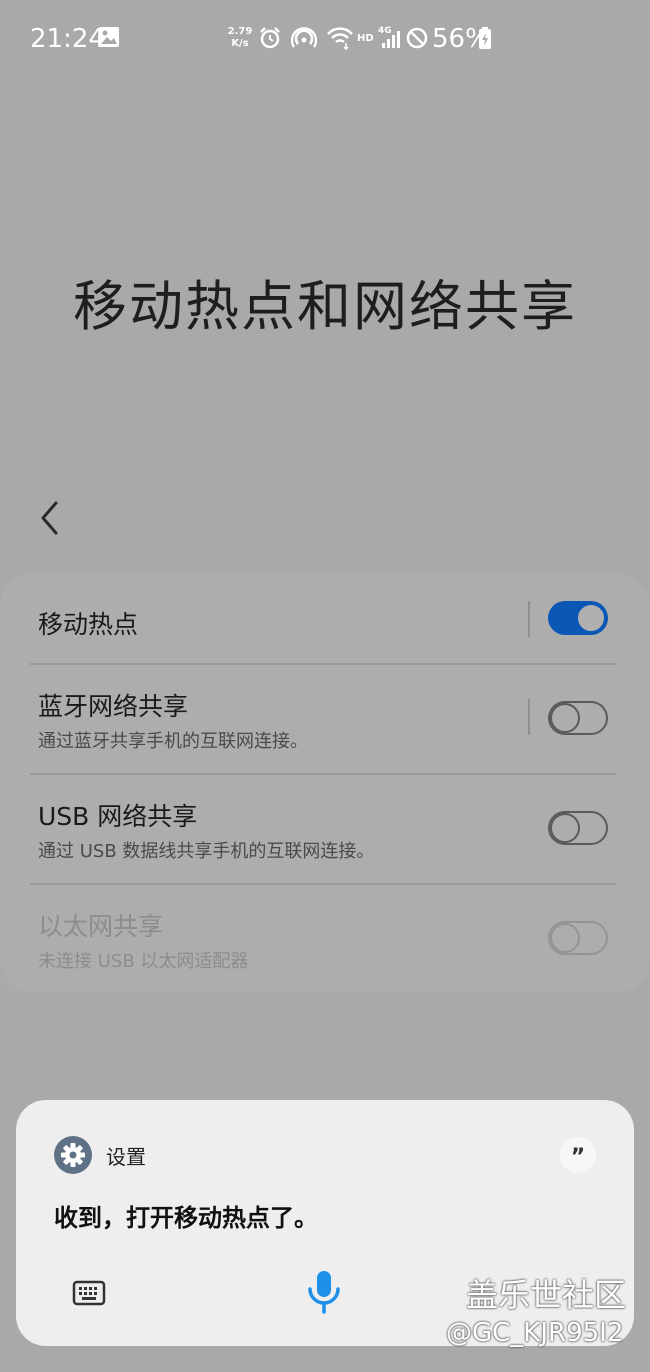 The width and height of the screenshot is (650, 1372). I want to click on network-speed-unit: K/s, so click(240, 43).